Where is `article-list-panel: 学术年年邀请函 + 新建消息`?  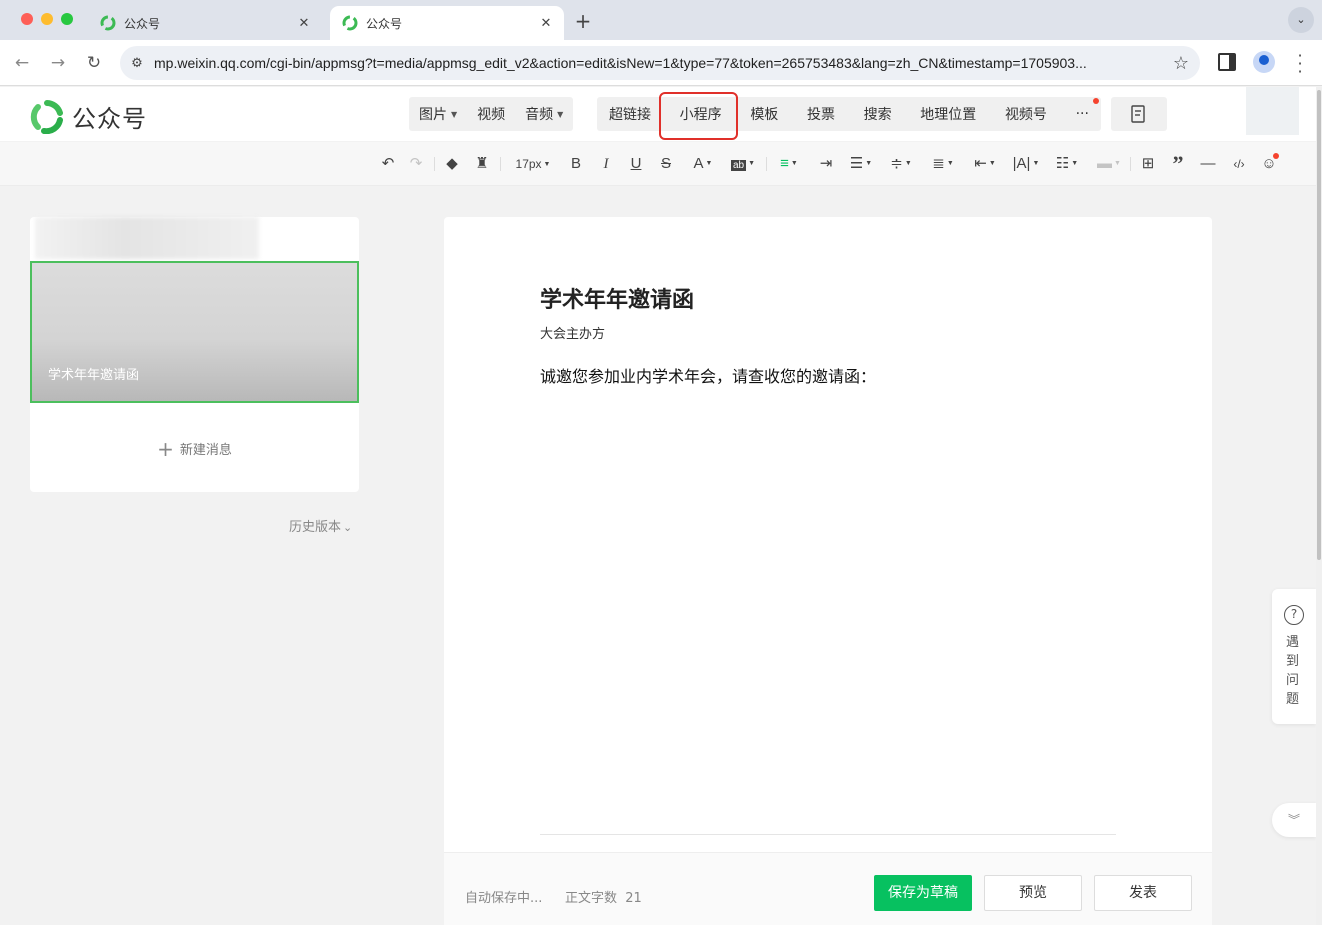 article-list-panel: 学术年年邀请函 + 新建消息 is located at coordinates (194, 354).